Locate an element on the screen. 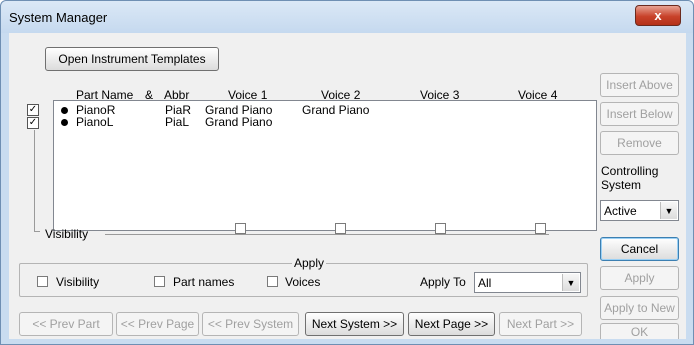 The width and height of the screenshot is (694, 345). part-name: PianoL is located at coordinates (95, 122).